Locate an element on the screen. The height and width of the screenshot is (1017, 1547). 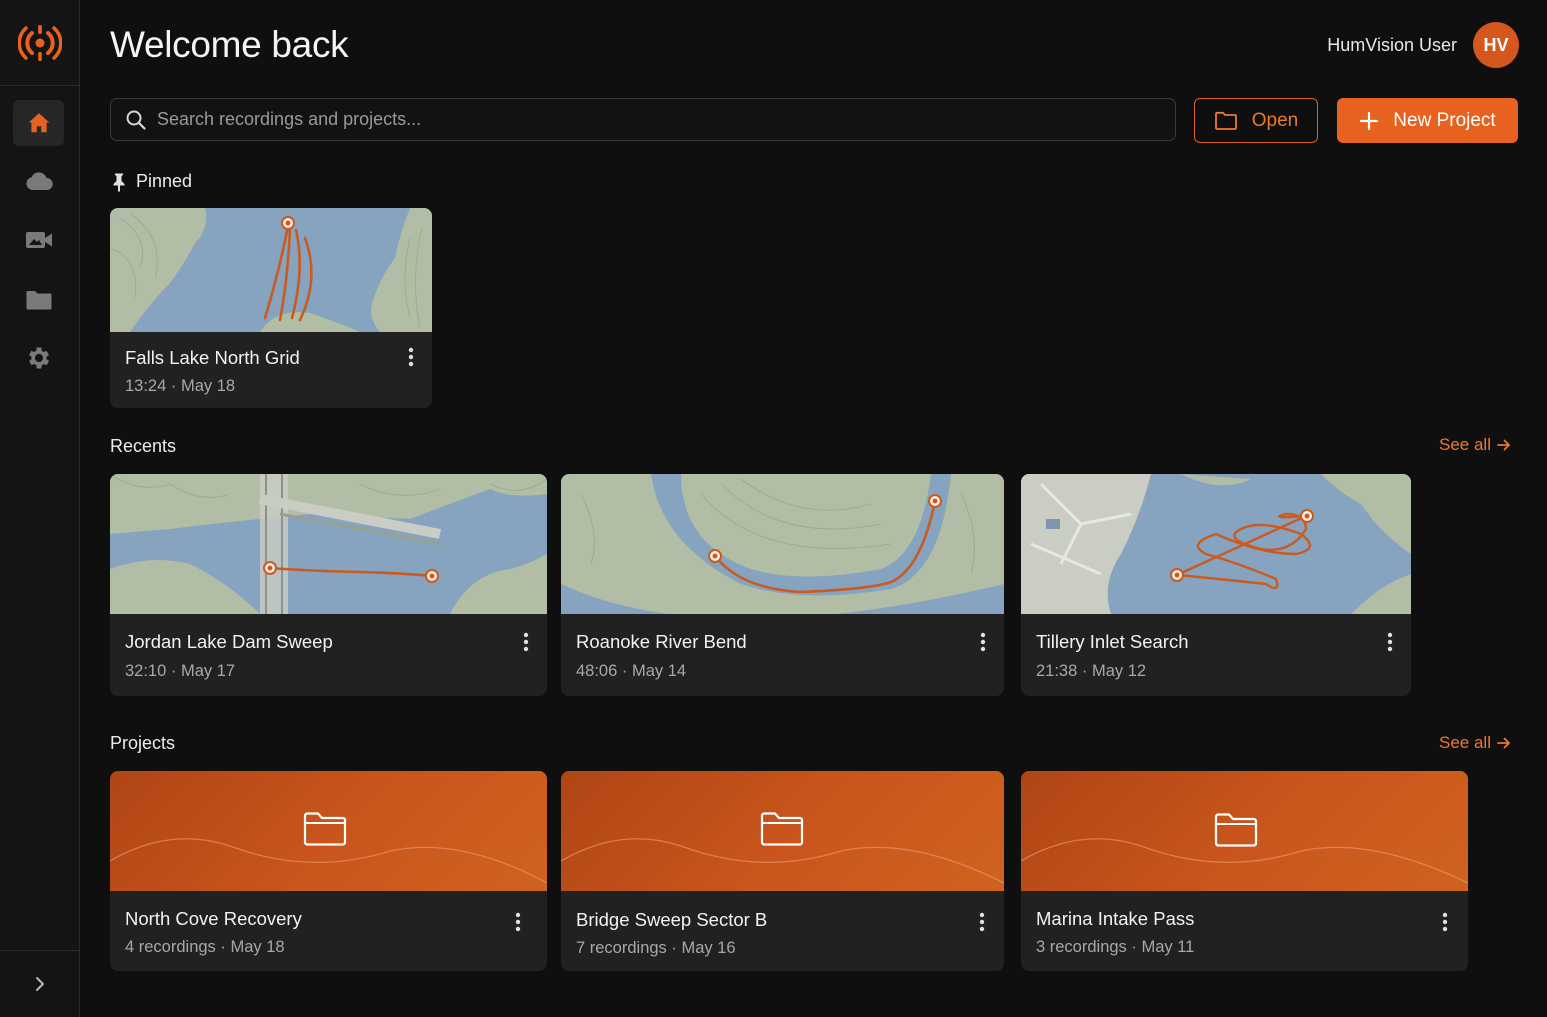
recent-card: Jordan Lake Dam Sweep 32:10 · May 17 is located at coordinates (328, 585).